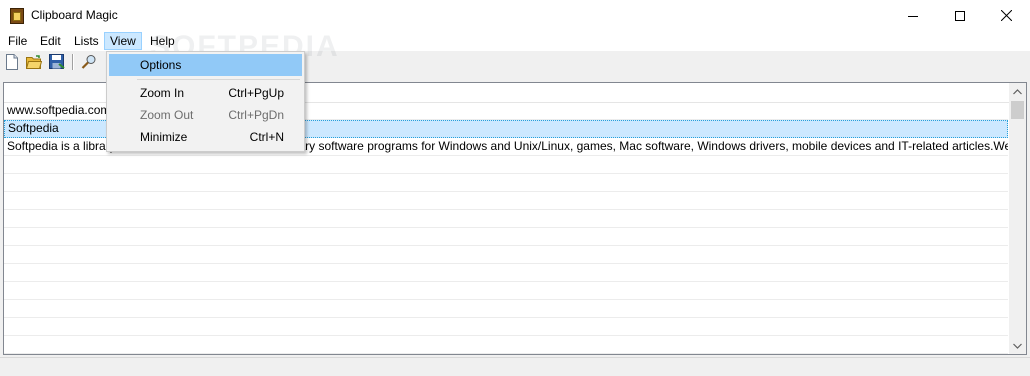 This screenshot has width=1030, height=376. I want to click on chevron-up-icon, so click(1017, 91).